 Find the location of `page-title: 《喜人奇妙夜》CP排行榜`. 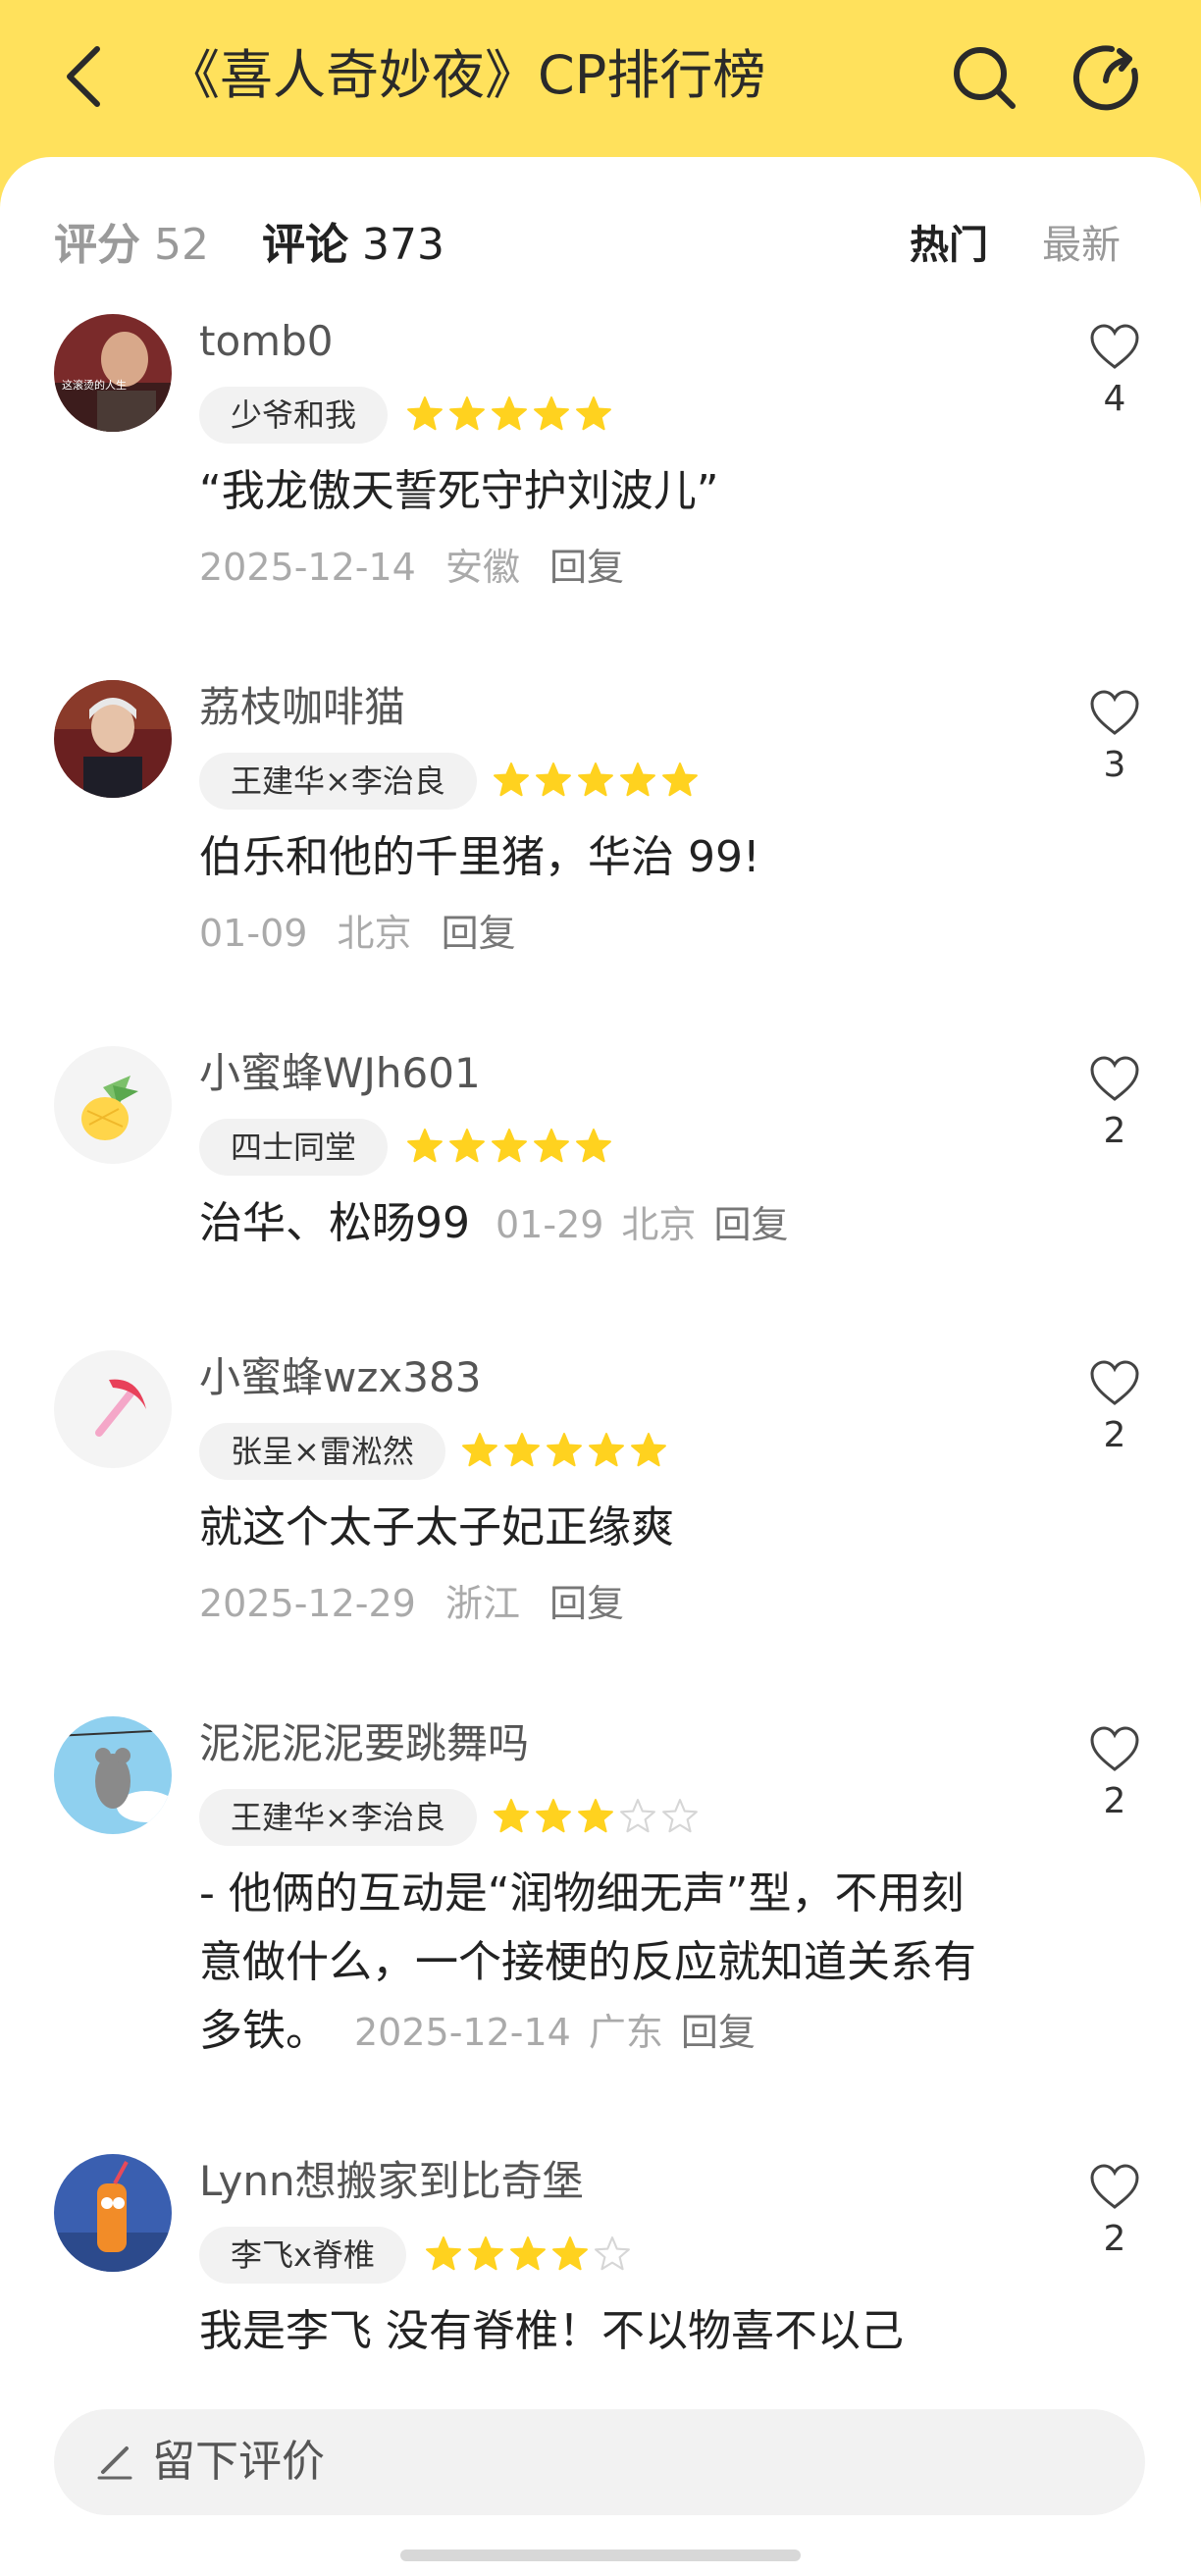

page-title: 《喜人奇妙夜》CP排行榜 is located at coordinates (466, 75).